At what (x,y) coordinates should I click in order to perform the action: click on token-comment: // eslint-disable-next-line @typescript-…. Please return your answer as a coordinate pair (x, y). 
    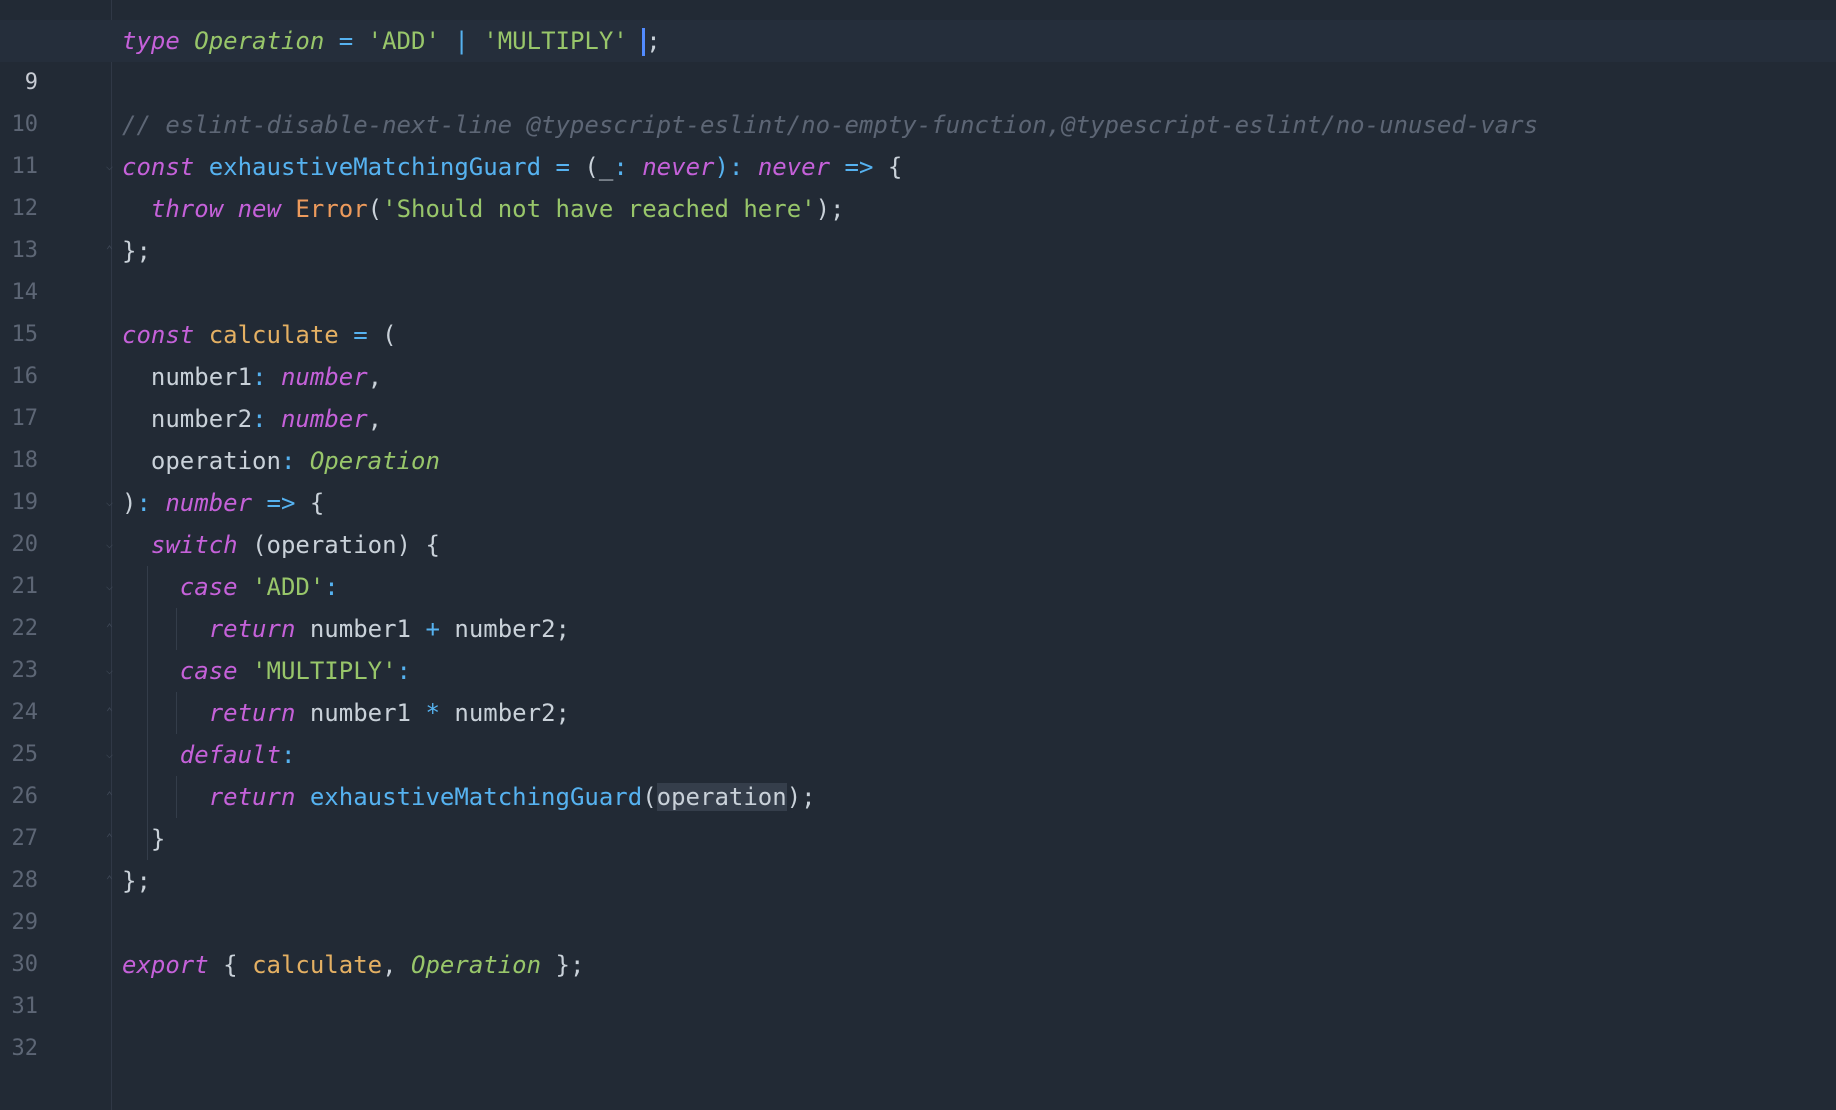
    Looking at the image, I should click on (830, 125).